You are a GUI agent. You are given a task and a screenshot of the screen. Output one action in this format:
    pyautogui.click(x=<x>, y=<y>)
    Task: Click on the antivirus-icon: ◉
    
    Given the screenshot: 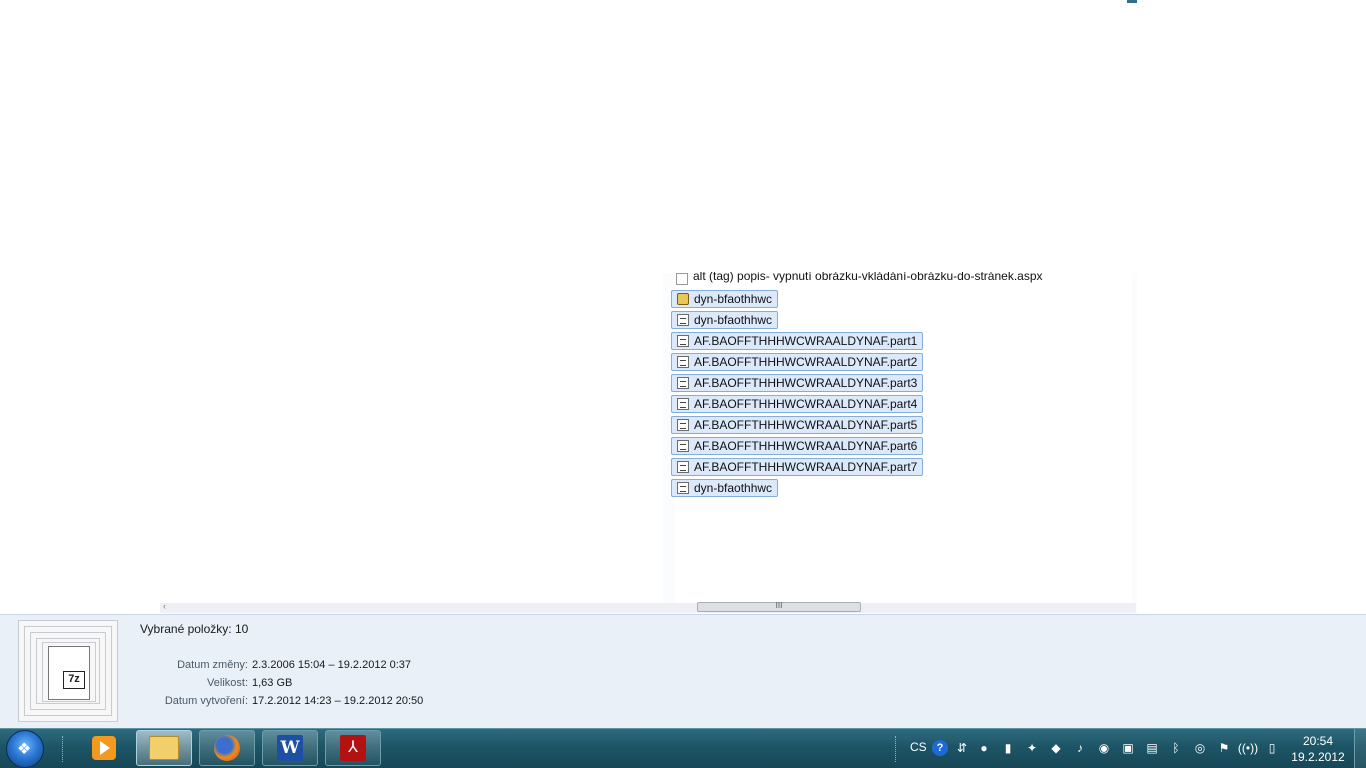 What is the action you would take?
    pyautogui.click(x=1104, y=748)
    